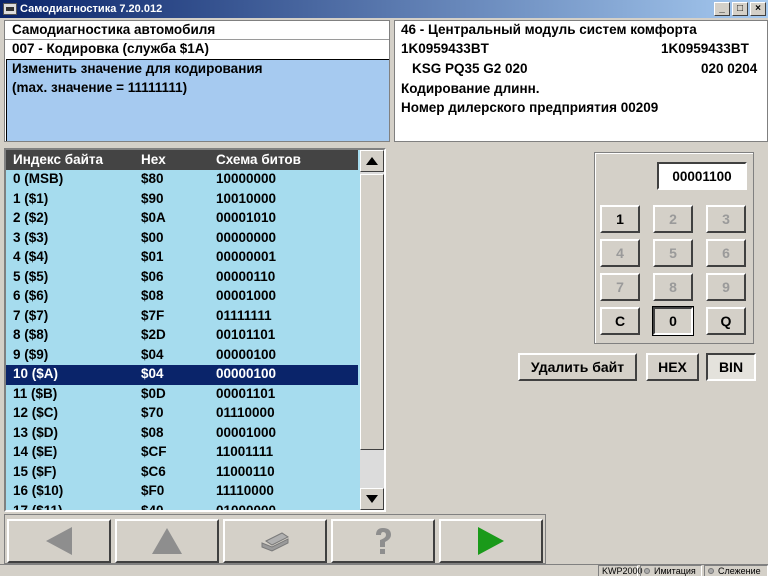 This screenshot has width=768, height=576. I want to click on close-button: ×, so click(758, 9).